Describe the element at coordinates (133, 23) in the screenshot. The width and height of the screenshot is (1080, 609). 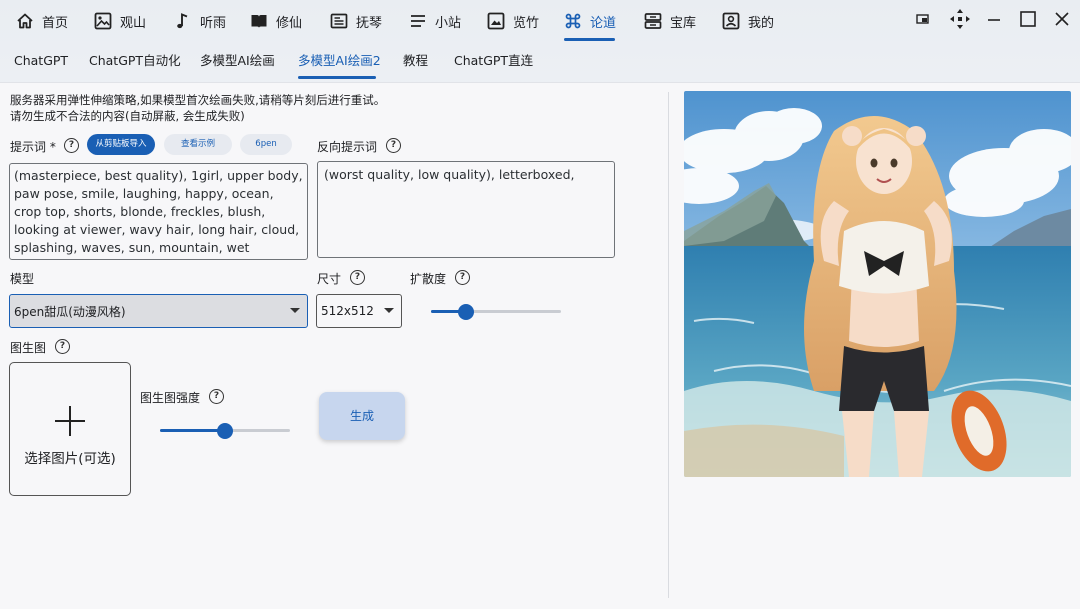
I see `nav-label: 观山` at that location.